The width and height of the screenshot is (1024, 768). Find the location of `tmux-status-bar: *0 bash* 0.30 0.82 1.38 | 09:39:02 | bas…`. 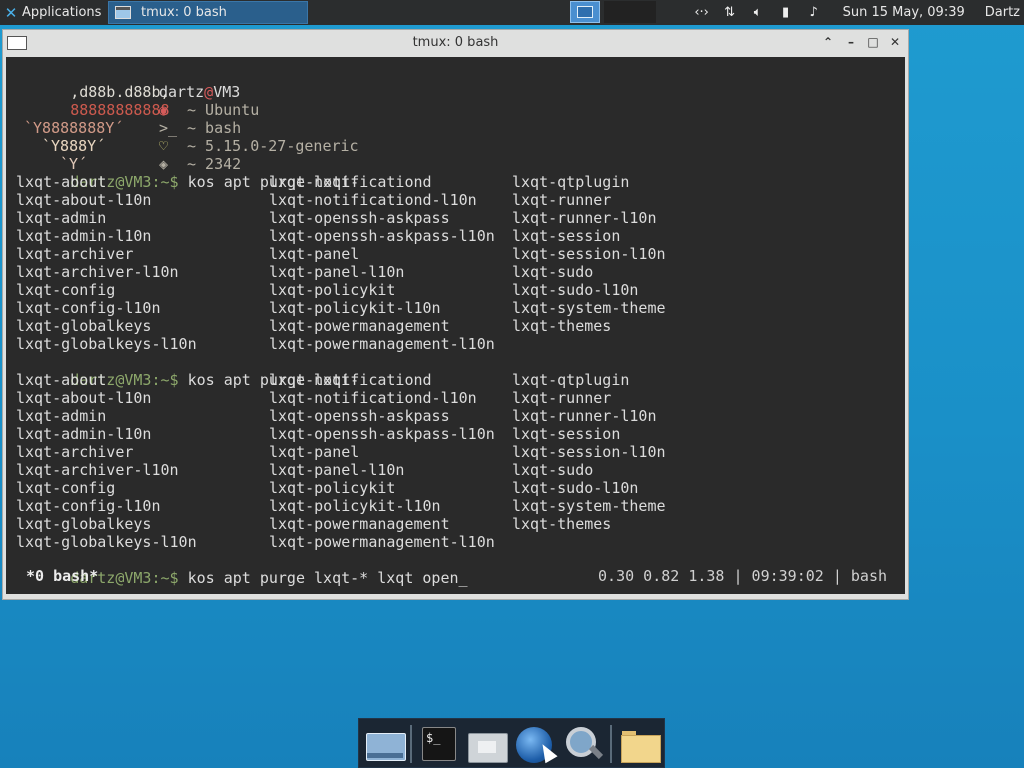

tmux-status-bar: *0 bash* 0.30 0.82 1.38 | 09:39:02 | bas… is located at coordinates (455, 576).